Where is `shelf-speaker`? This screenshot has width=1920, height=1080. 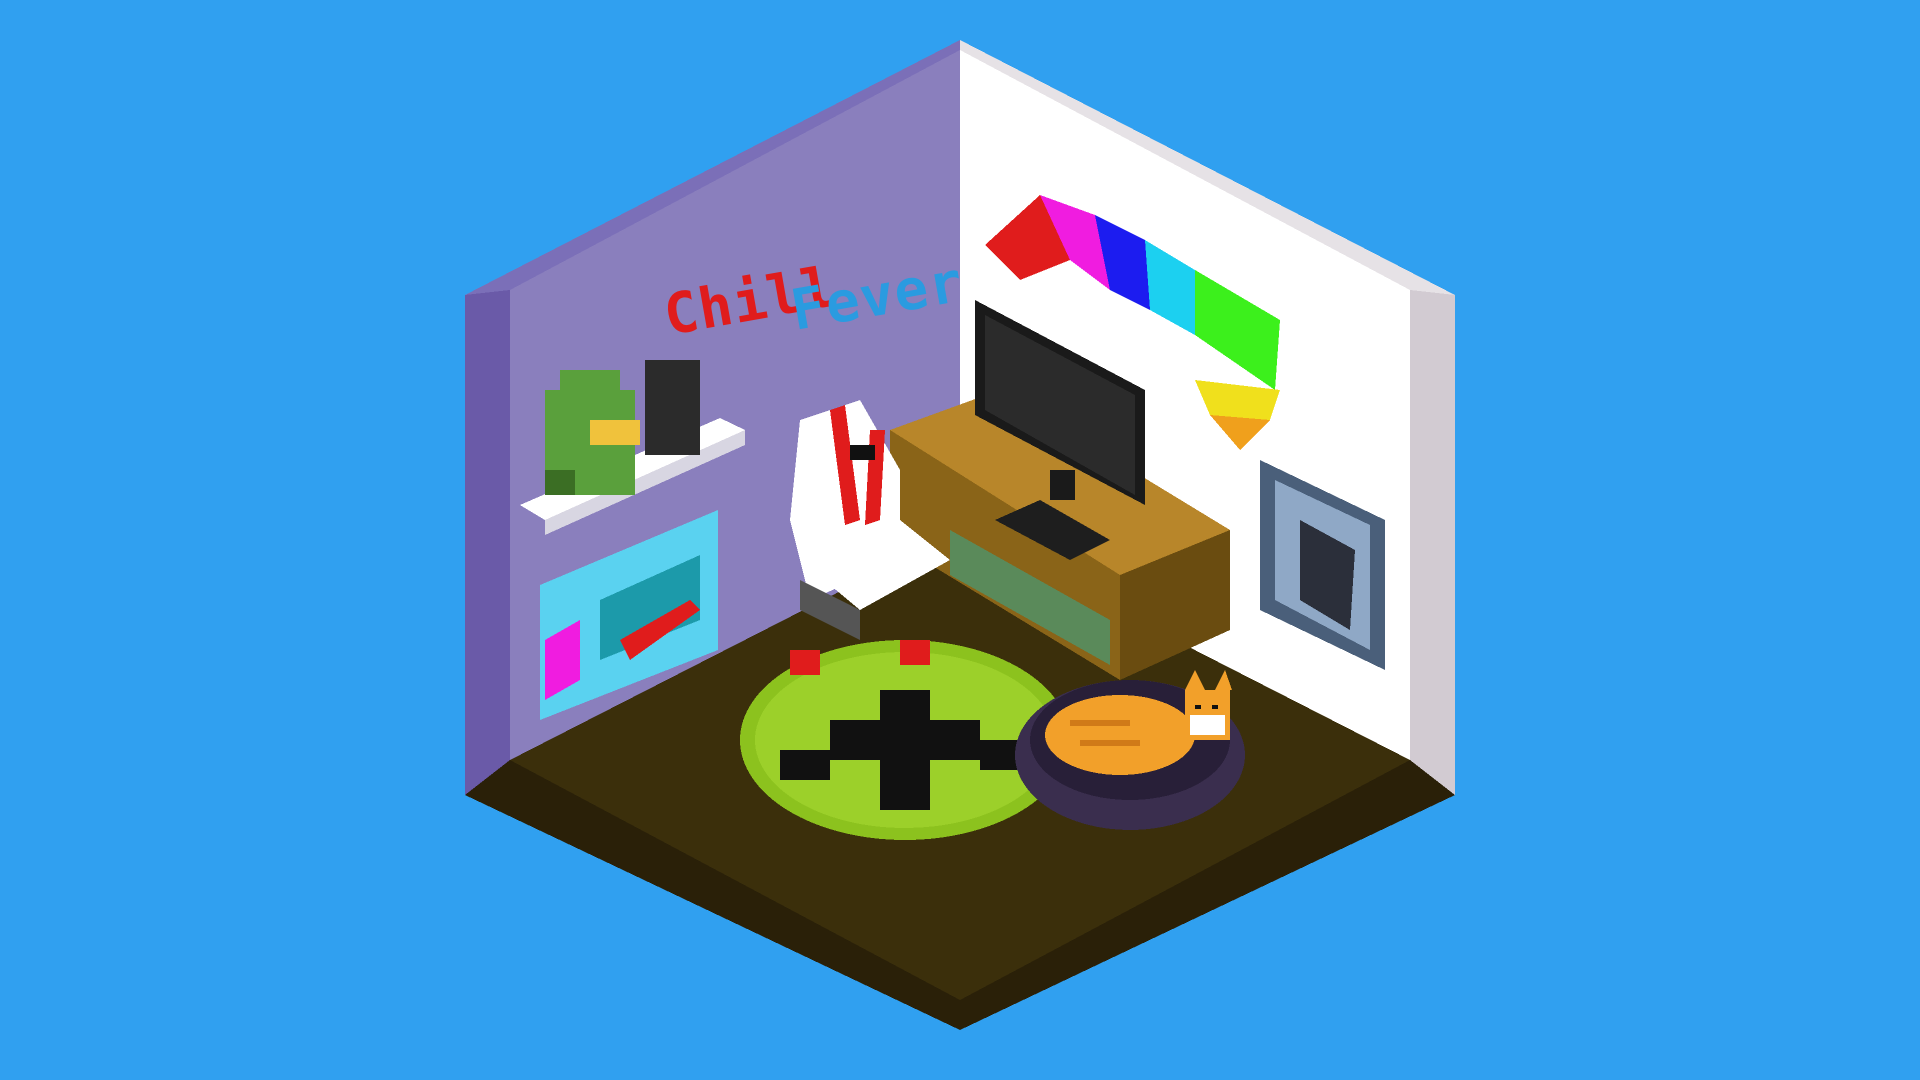 shelf-speaker is located at coordinates (672, 407).